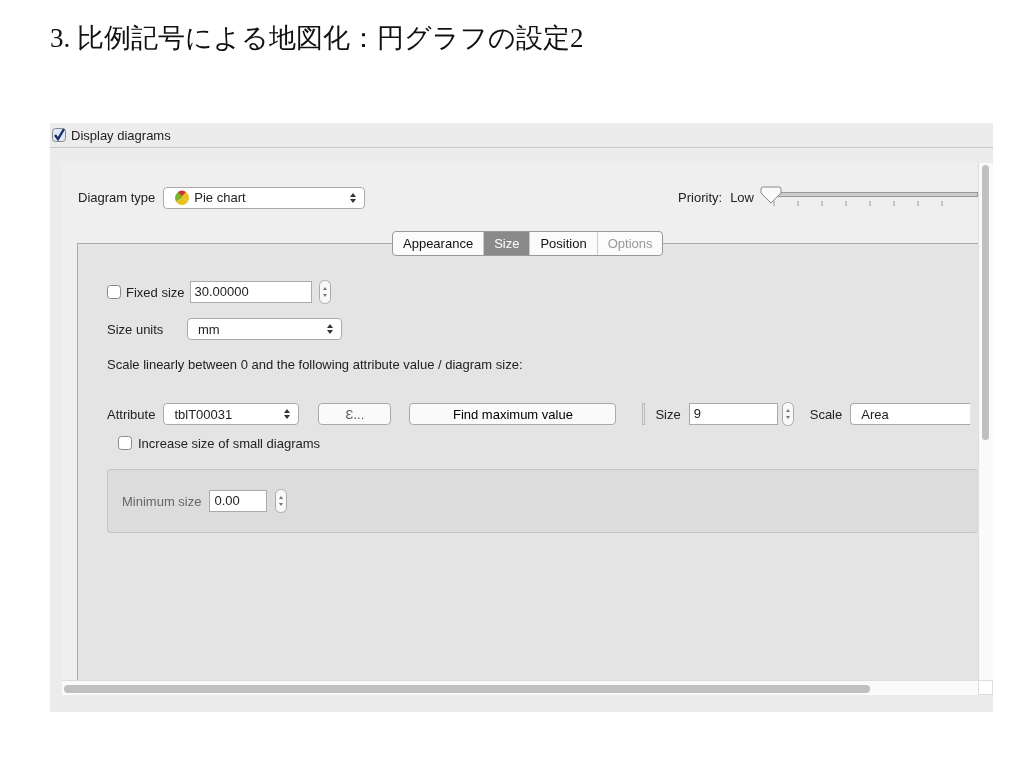  Describe the element at coordinates (733, 414) in the screenshot. I see `size-field: 9` at that location.